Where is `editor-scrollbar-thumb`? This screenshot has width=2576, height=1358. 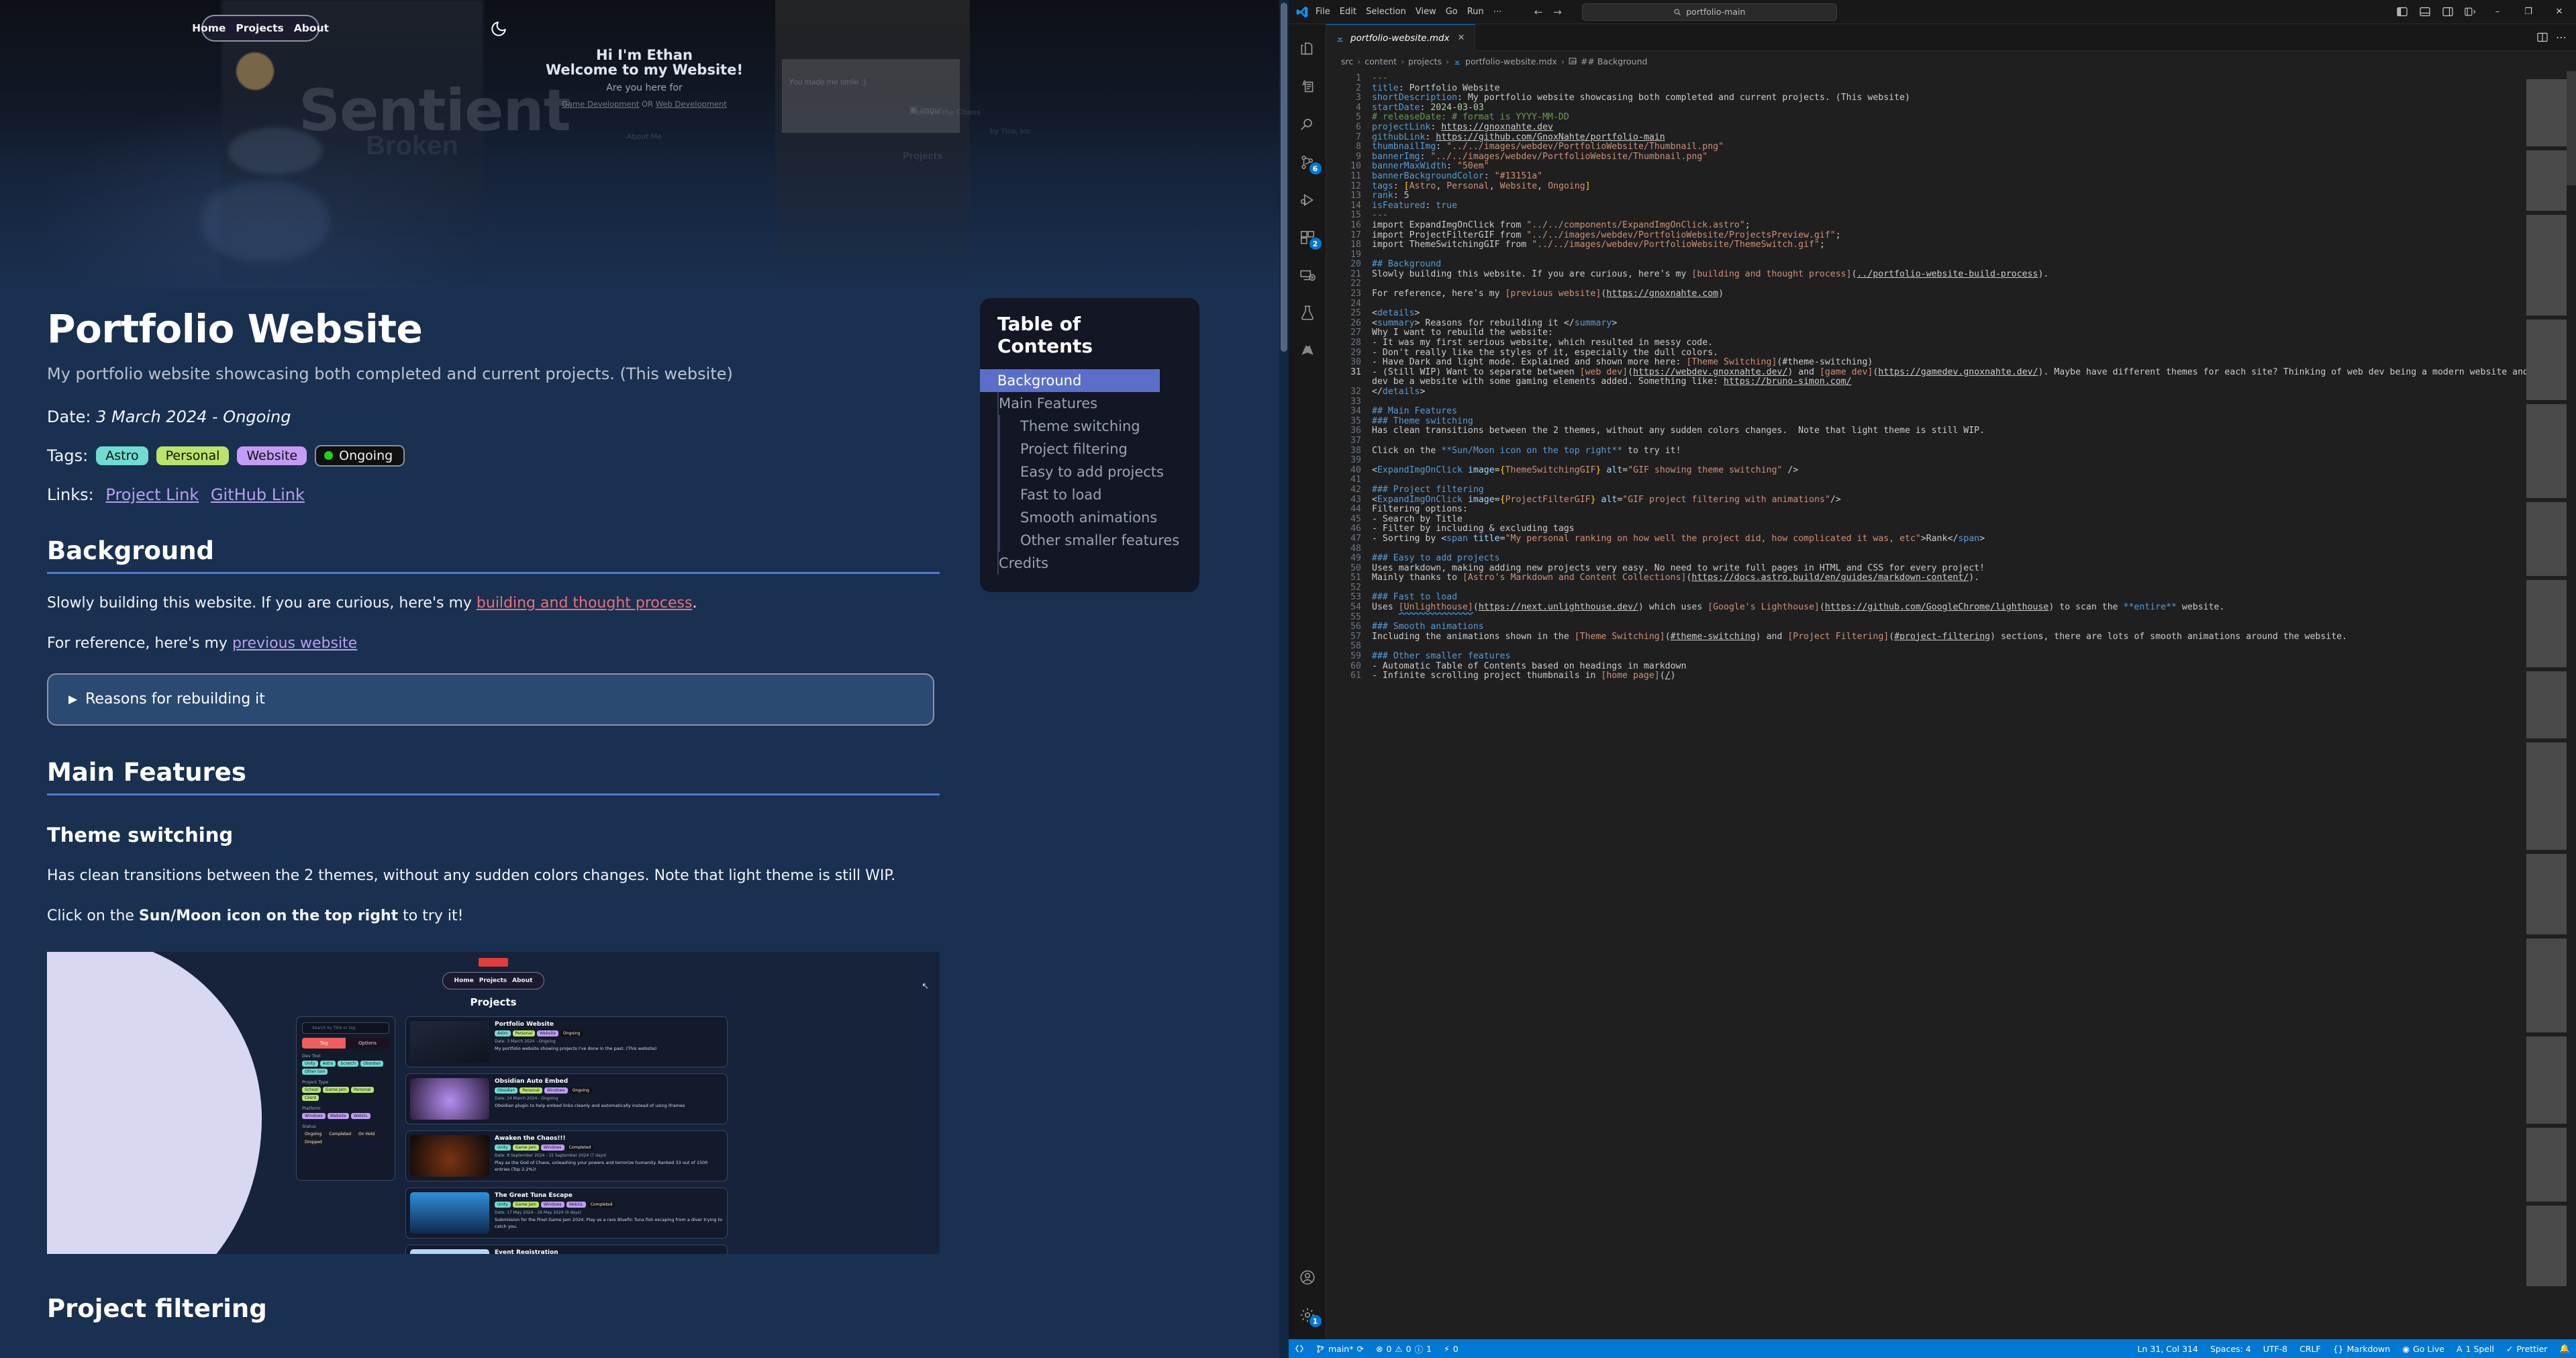
editor-scrollbar-thumb is located at coordinates (2571, 128).